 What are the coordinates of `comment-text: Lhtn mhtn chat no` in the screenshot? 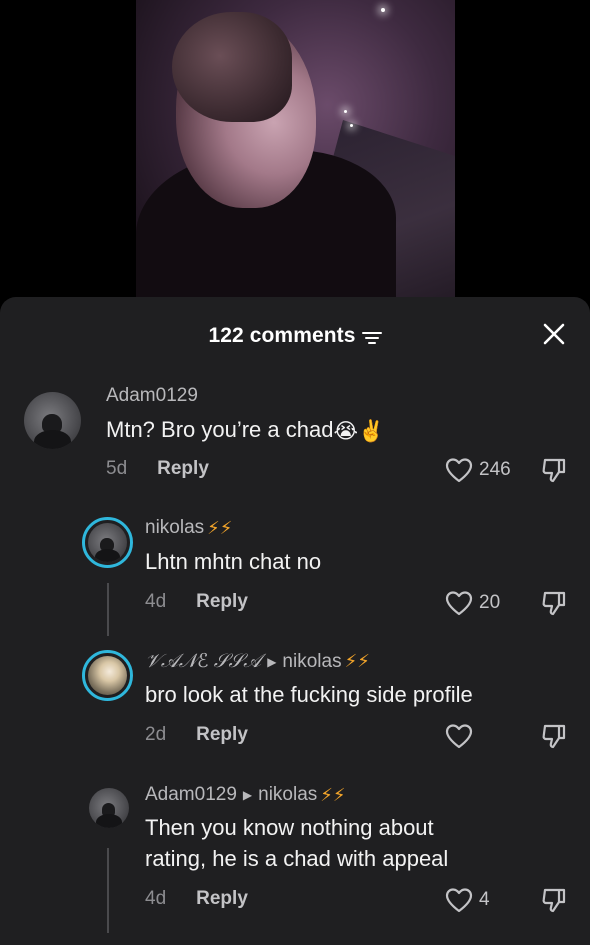 It's located at (233, 561).